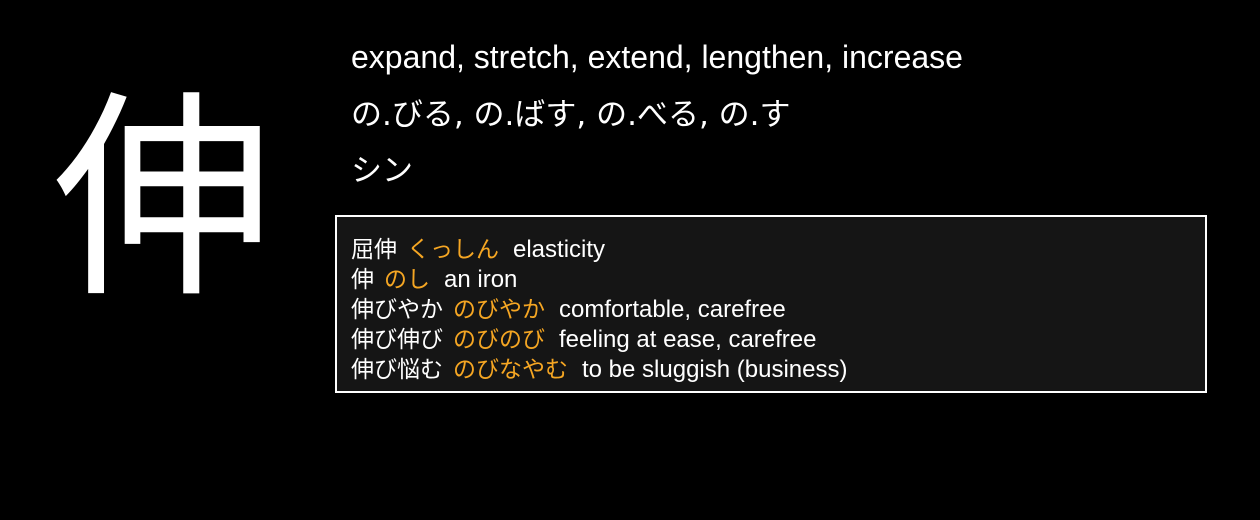  Describe the element at coordinates (688, 339) in the screenshot. I see `example-meaning: feeling at ease, carefree` at that location.